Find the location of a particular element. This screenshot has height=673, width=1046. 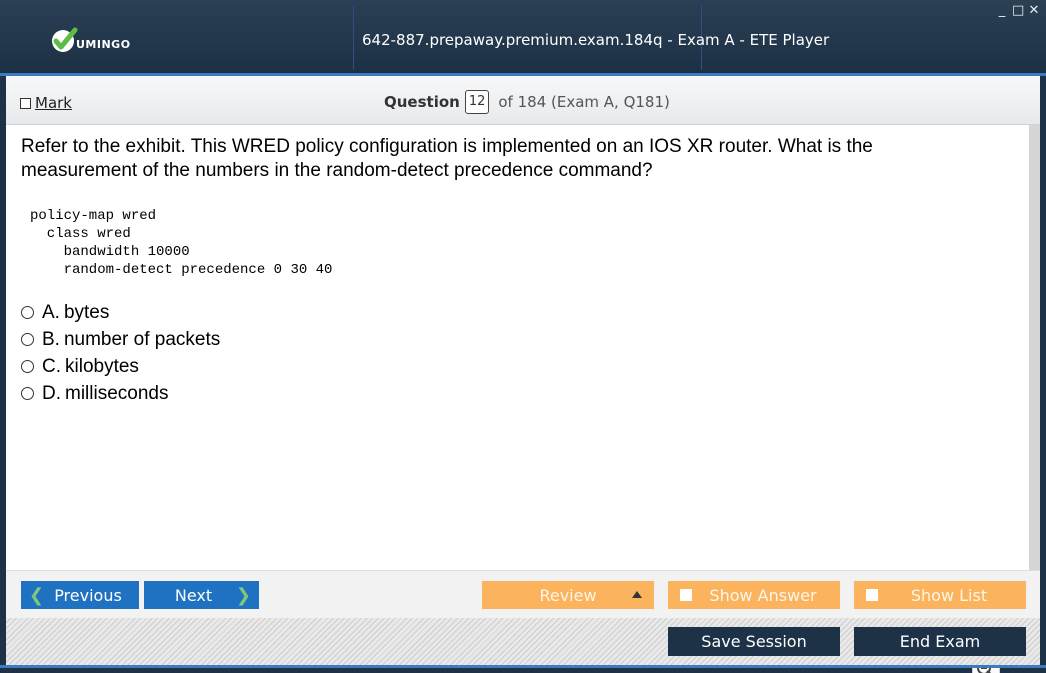

next-button: Next ❯ is located at coordinates (201, 595).